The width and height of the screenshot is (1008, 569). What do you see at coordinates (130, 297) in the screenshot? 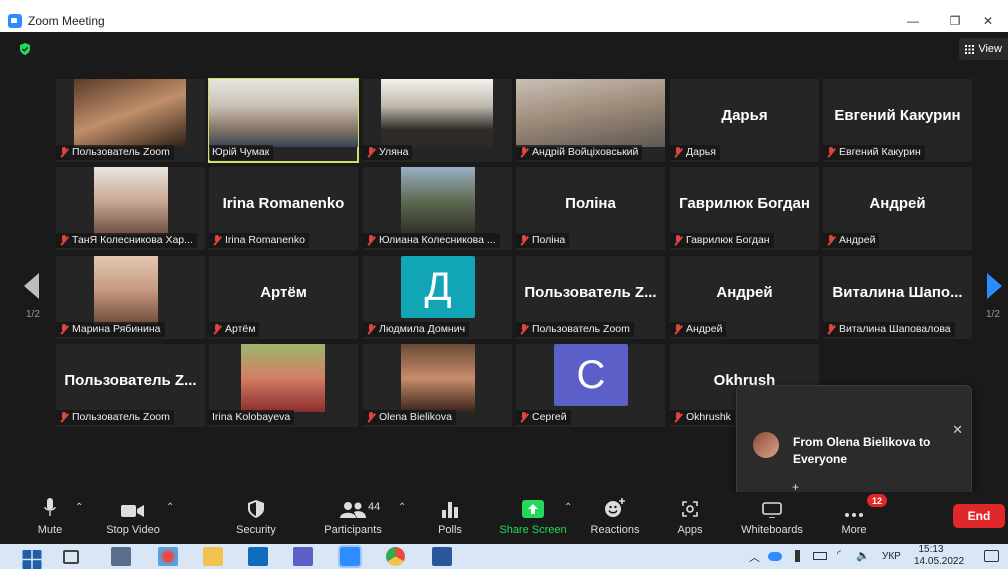
I see `participant-tile: Марина Рябинина` at bounding box center [130, 297].